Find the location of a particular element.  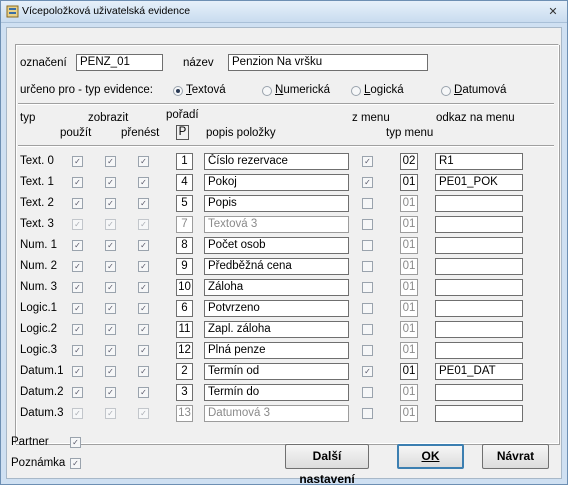

row-popis-input: Plná penze is located at coordinates (276, 350).